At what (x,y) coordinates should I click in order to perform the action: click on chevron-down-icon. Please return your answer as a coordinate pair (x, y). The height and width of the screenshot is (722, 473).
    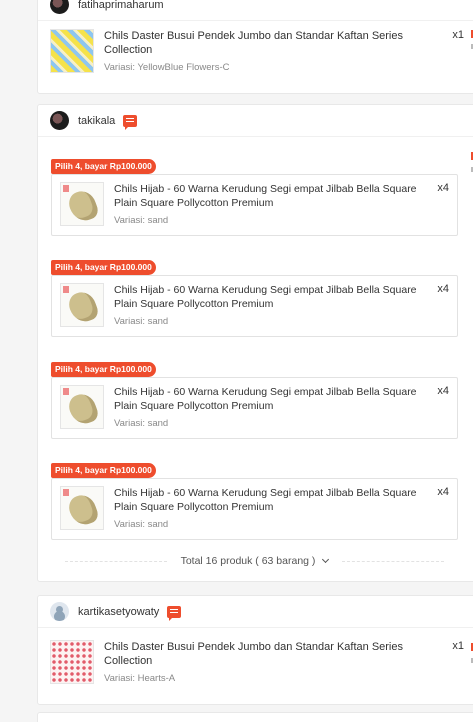
    Looking at the image, I should click on (326, 559).